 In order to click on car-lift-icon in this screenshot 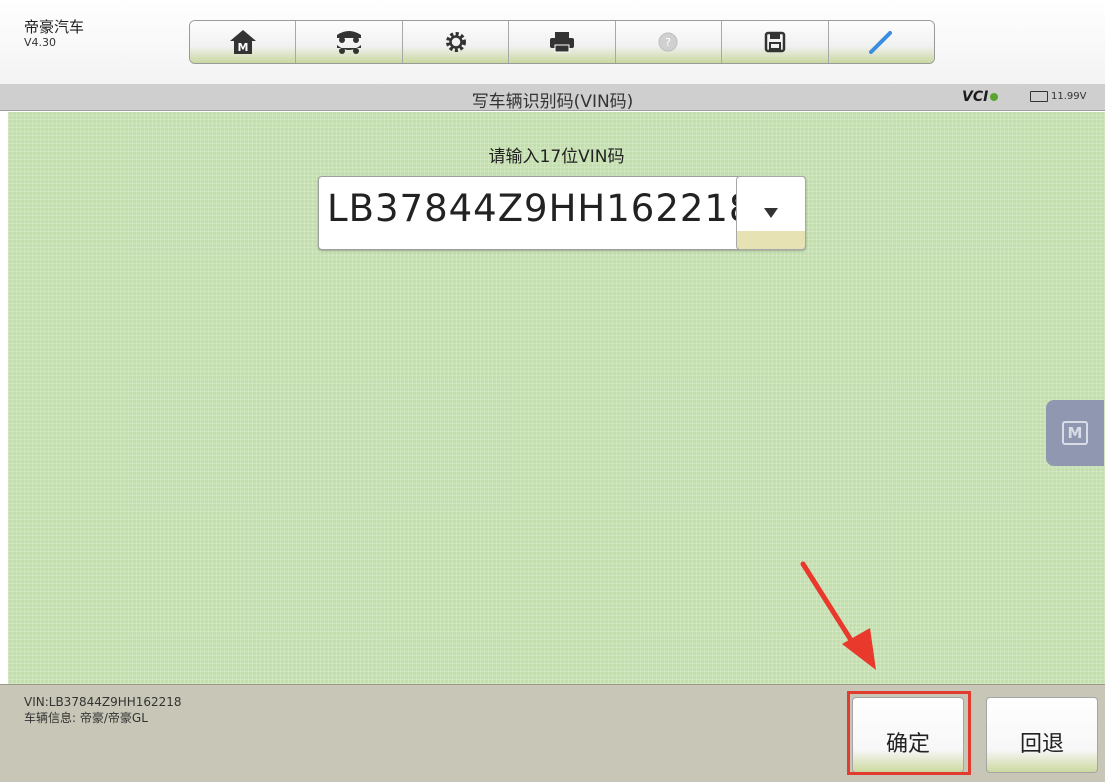, I will do `click(349, 42)`.